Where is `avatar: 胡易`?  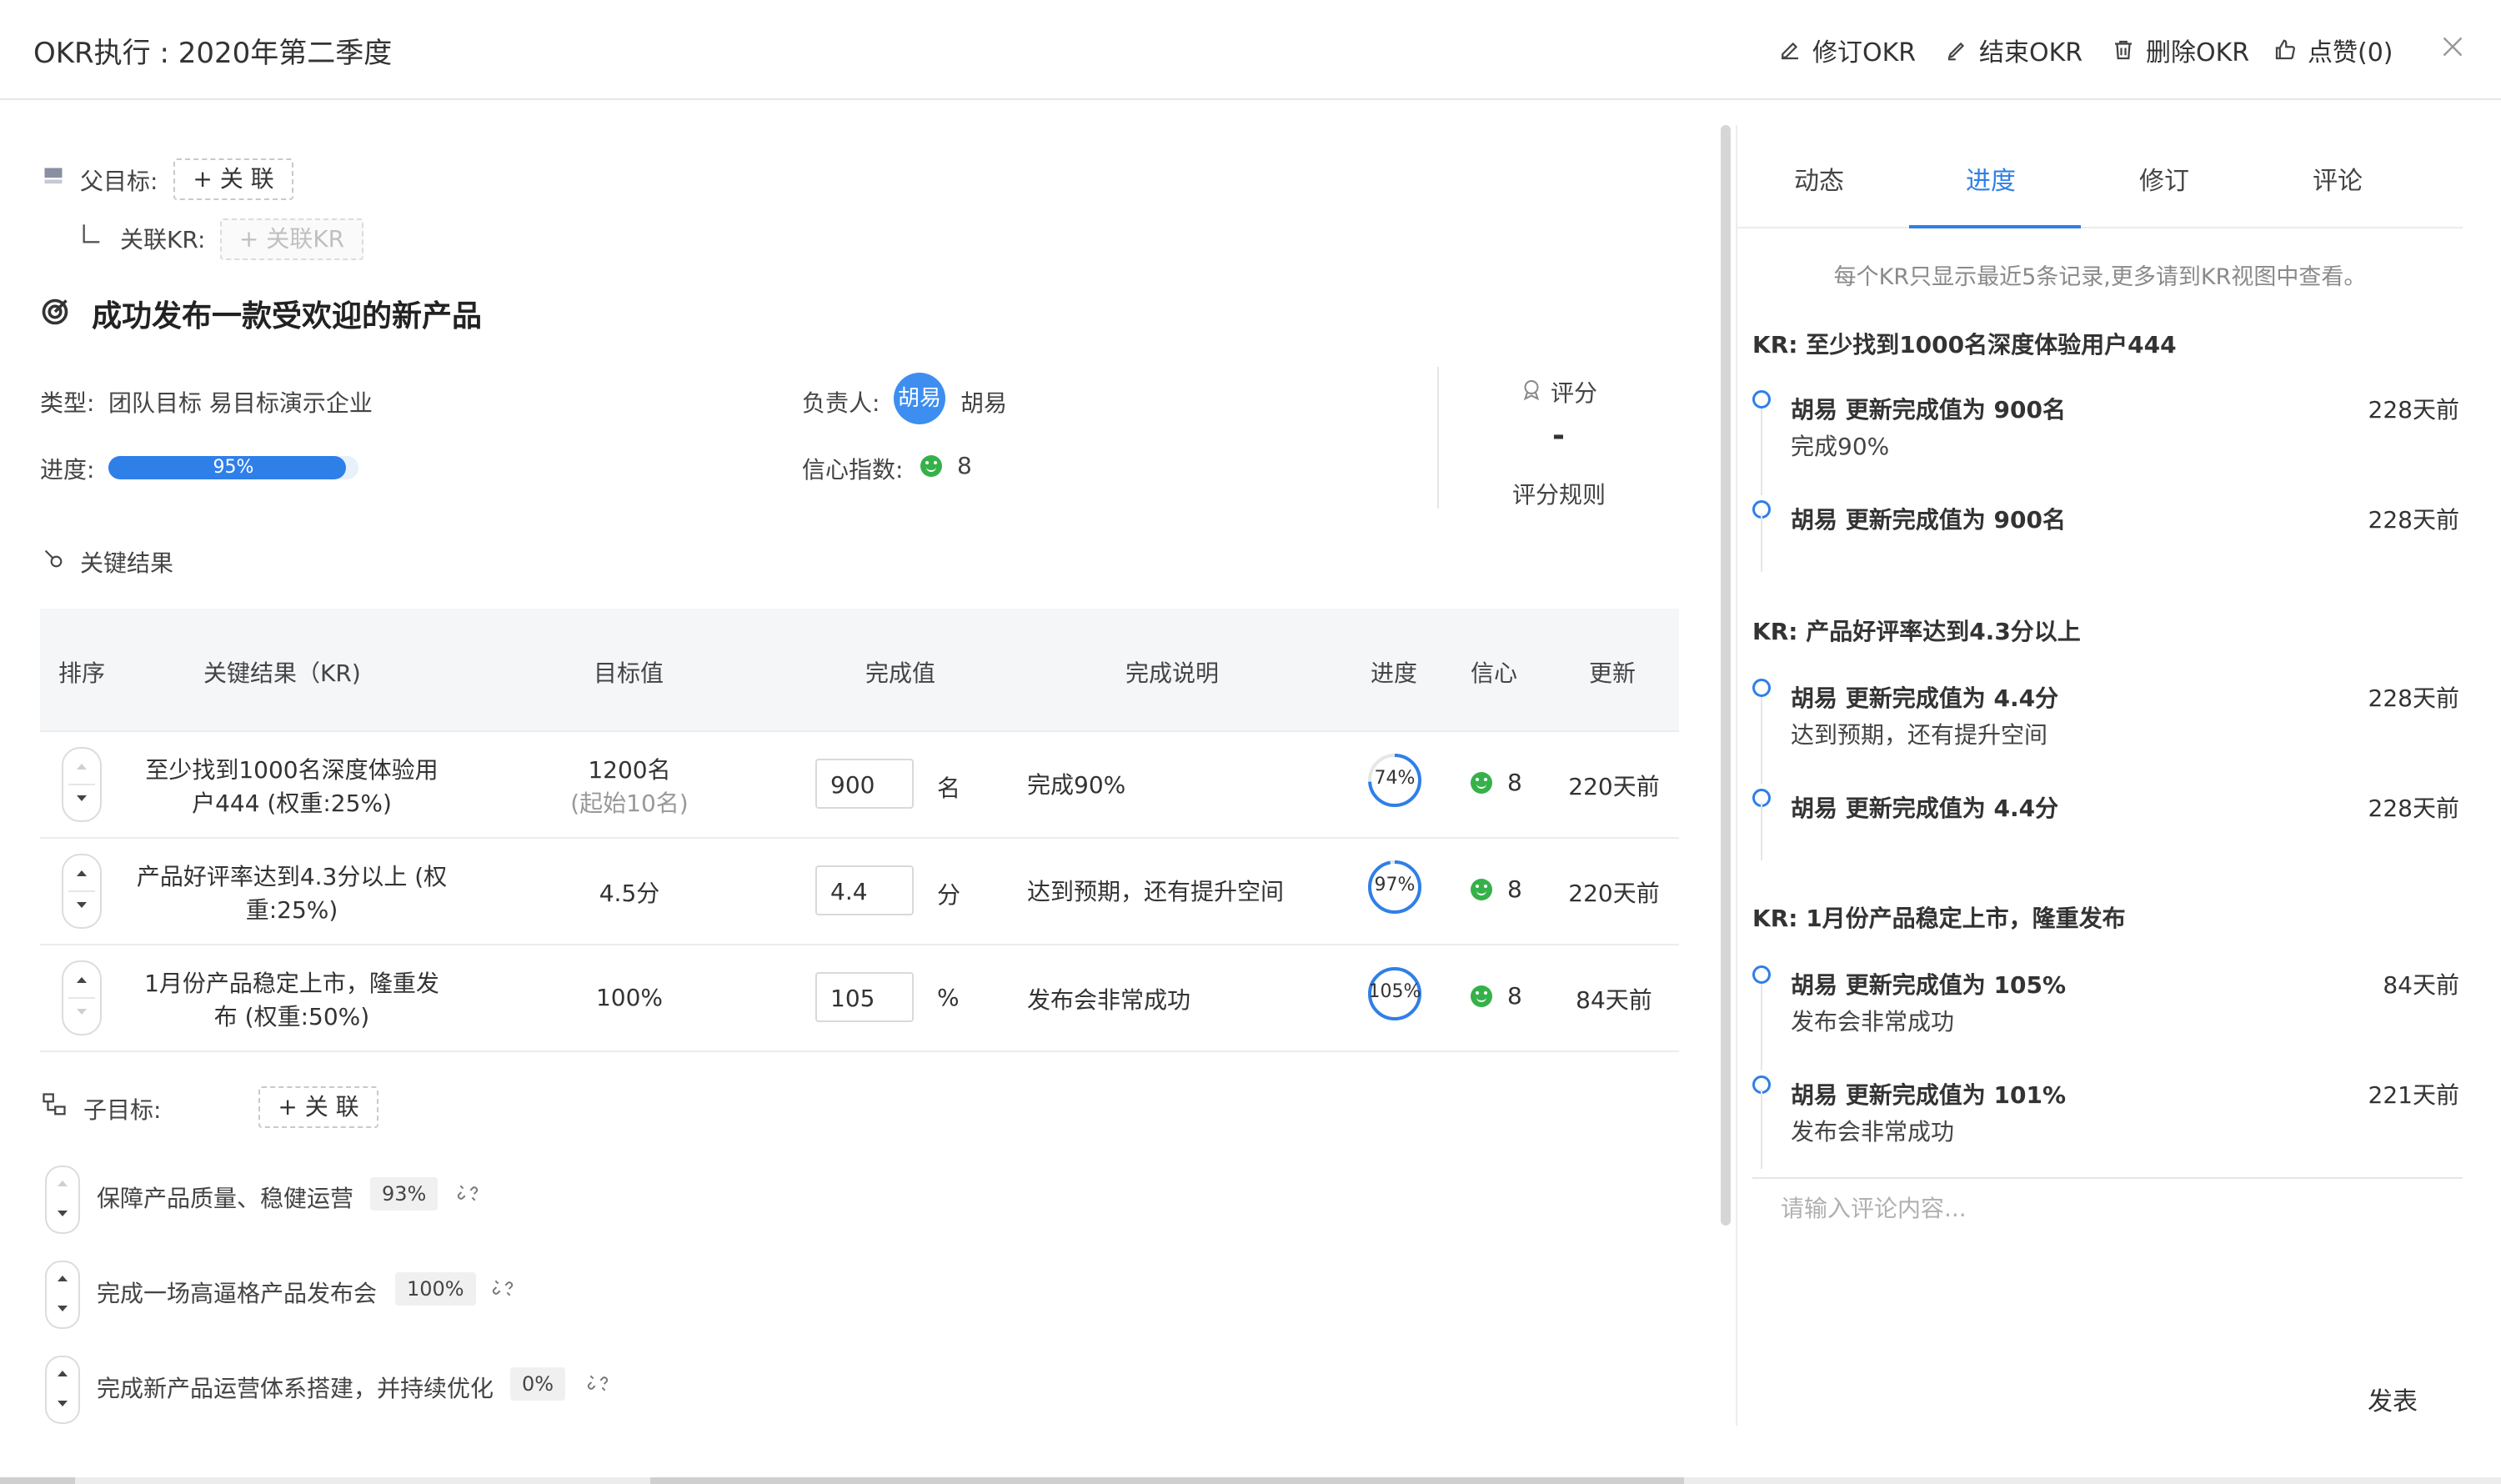
avatar: 胡易 is located at coordinates (920, 398).